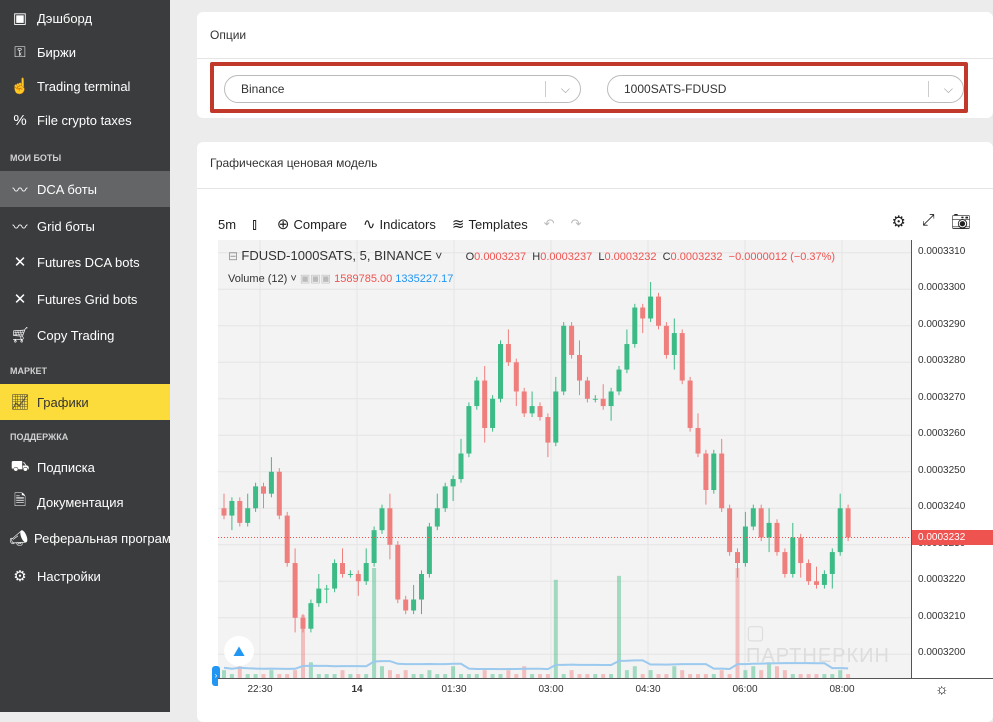  I want to click on fullscreen-icon: ⤢, so click(928, 222).